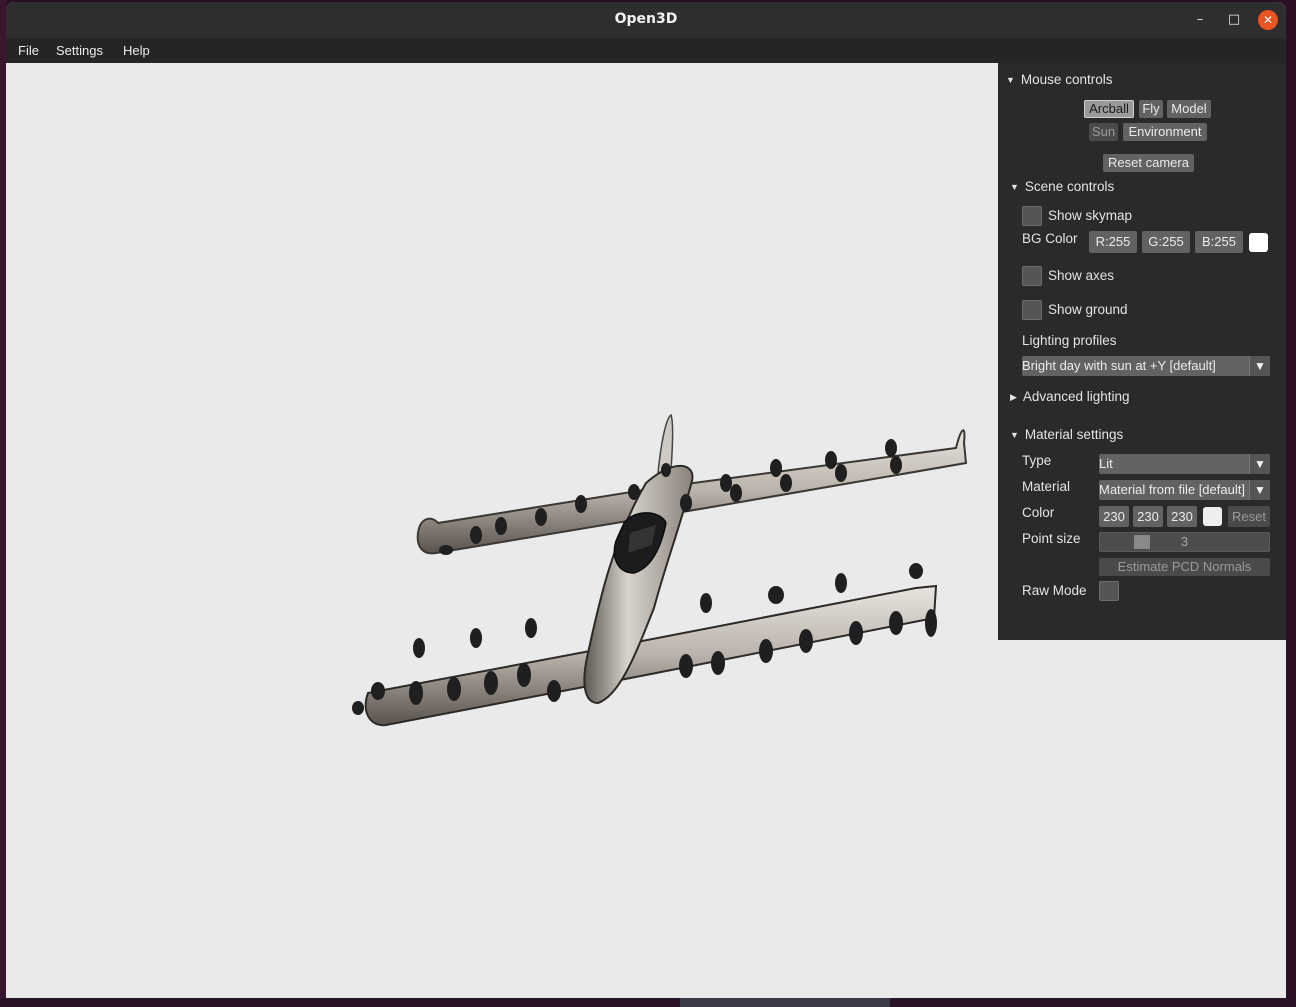 The height and width of the screenshot is (1007, 1296). Describe the element at coordinates (1148, 516) in the screenshot. I see `color-green-field: 230` at that location.